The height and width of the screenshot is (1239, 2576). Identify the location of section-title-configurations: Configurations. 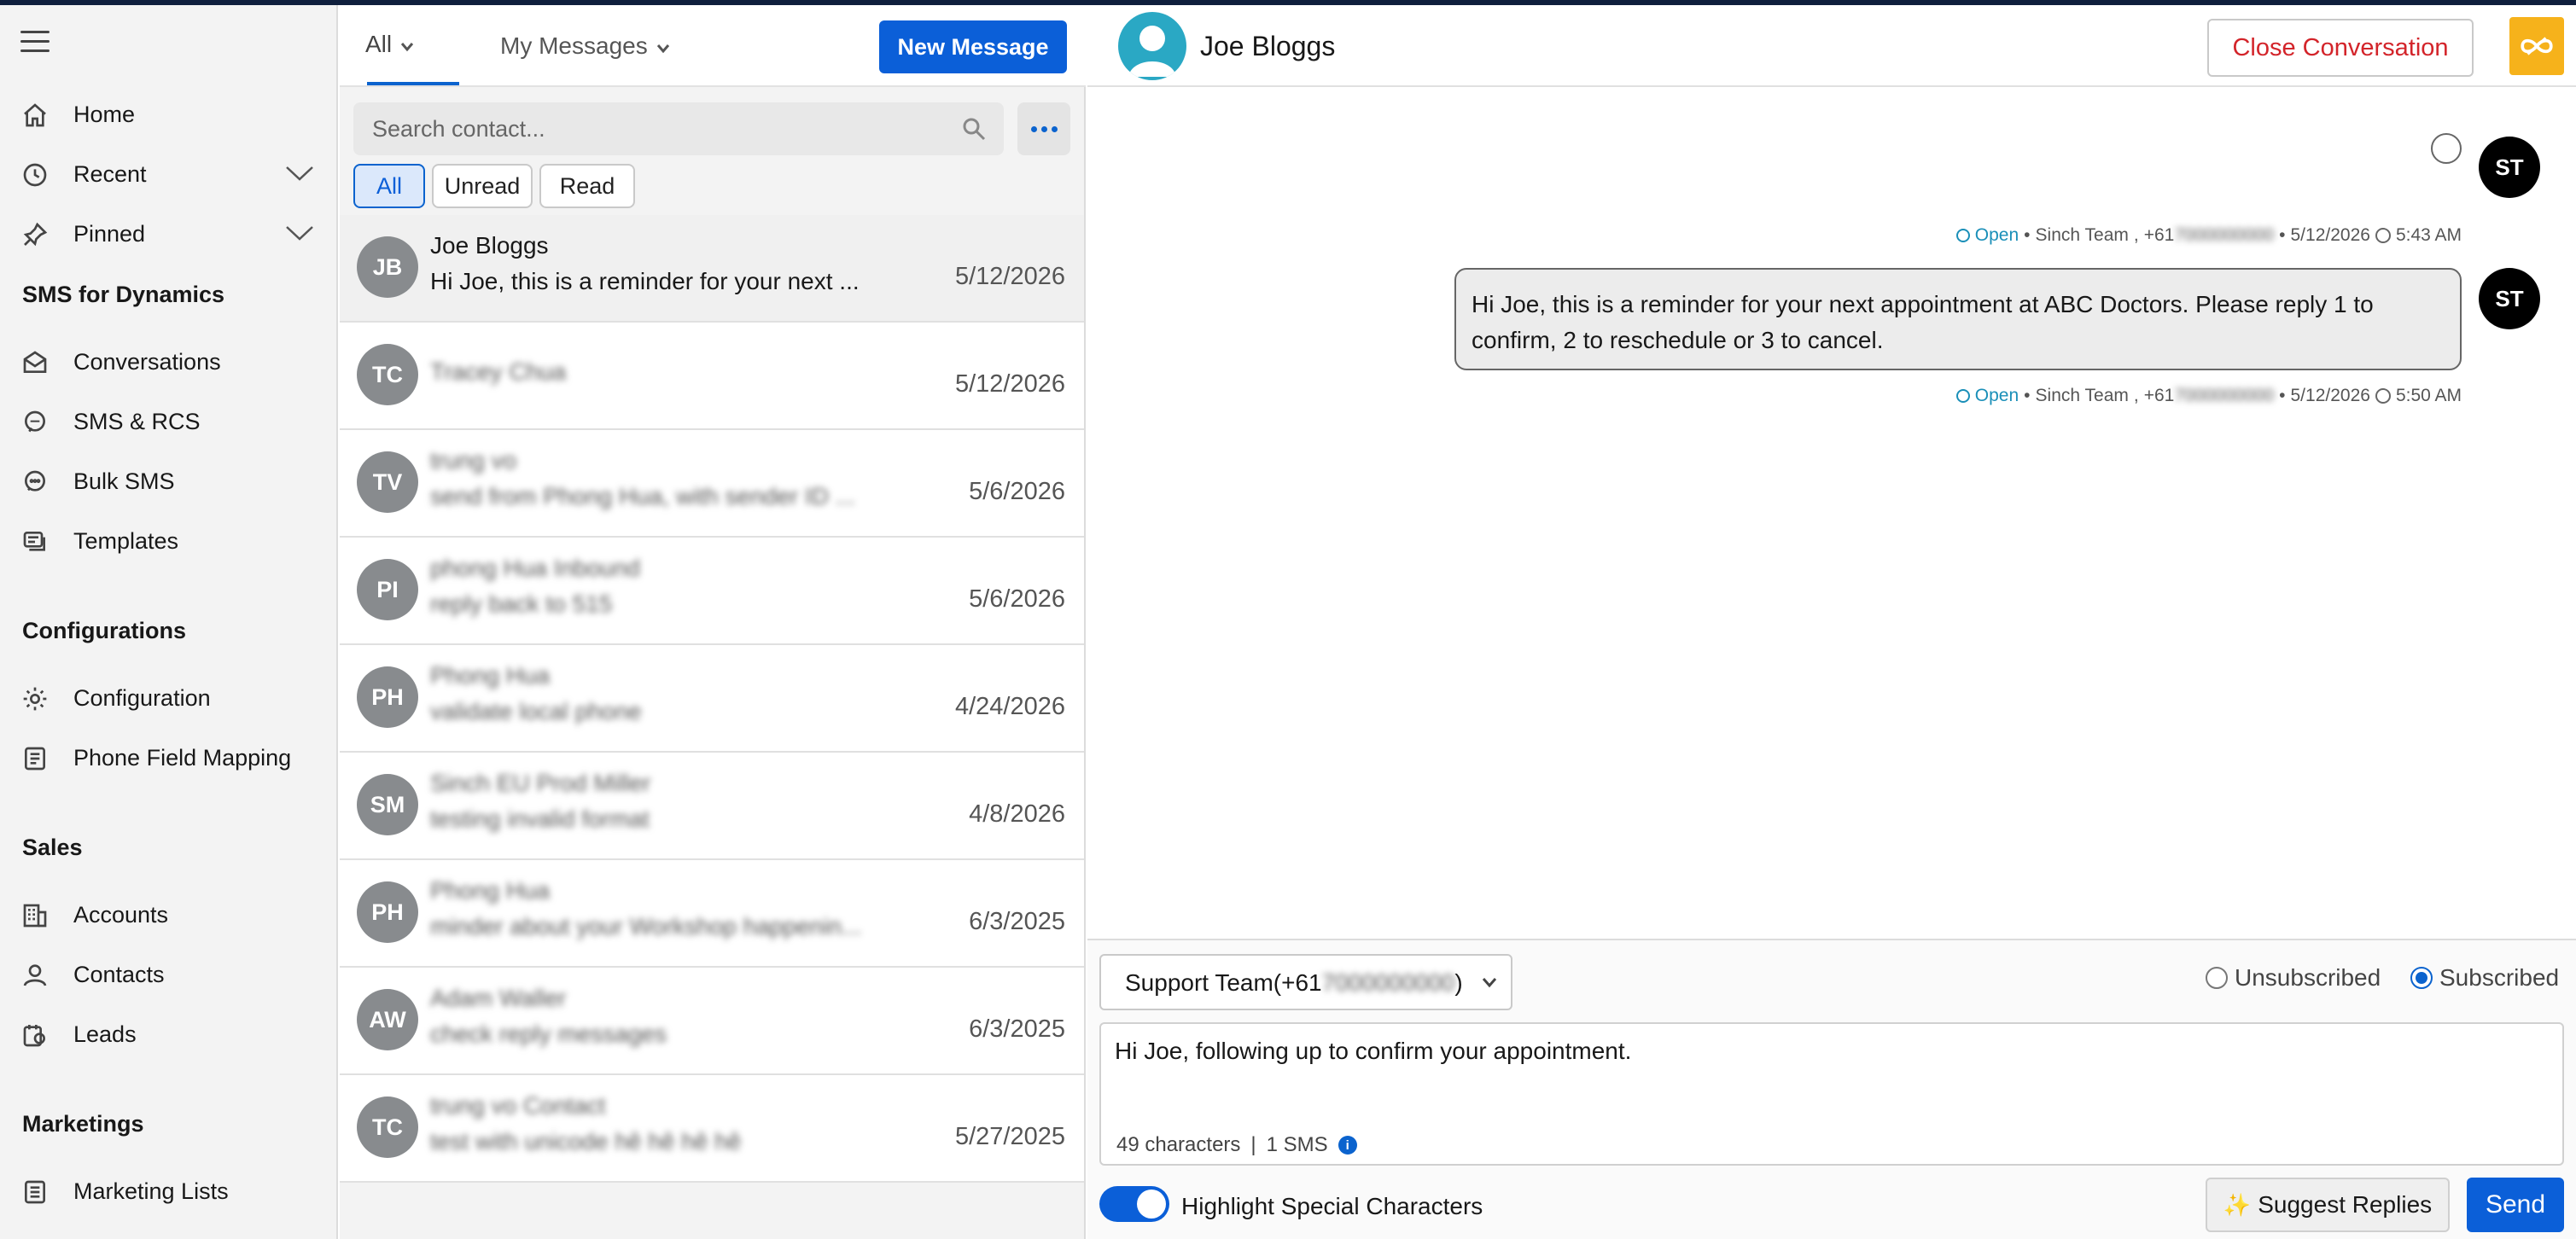
(104, 630).